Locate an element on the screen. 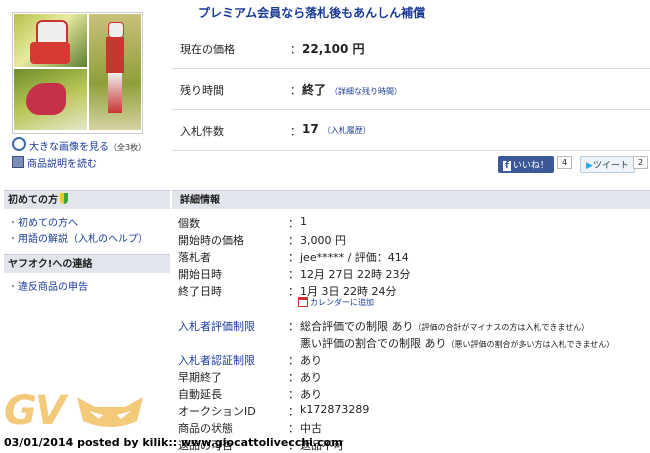 This screenshot has height=453, width=650. item-image-gallery is located at coordinates (77, 73).